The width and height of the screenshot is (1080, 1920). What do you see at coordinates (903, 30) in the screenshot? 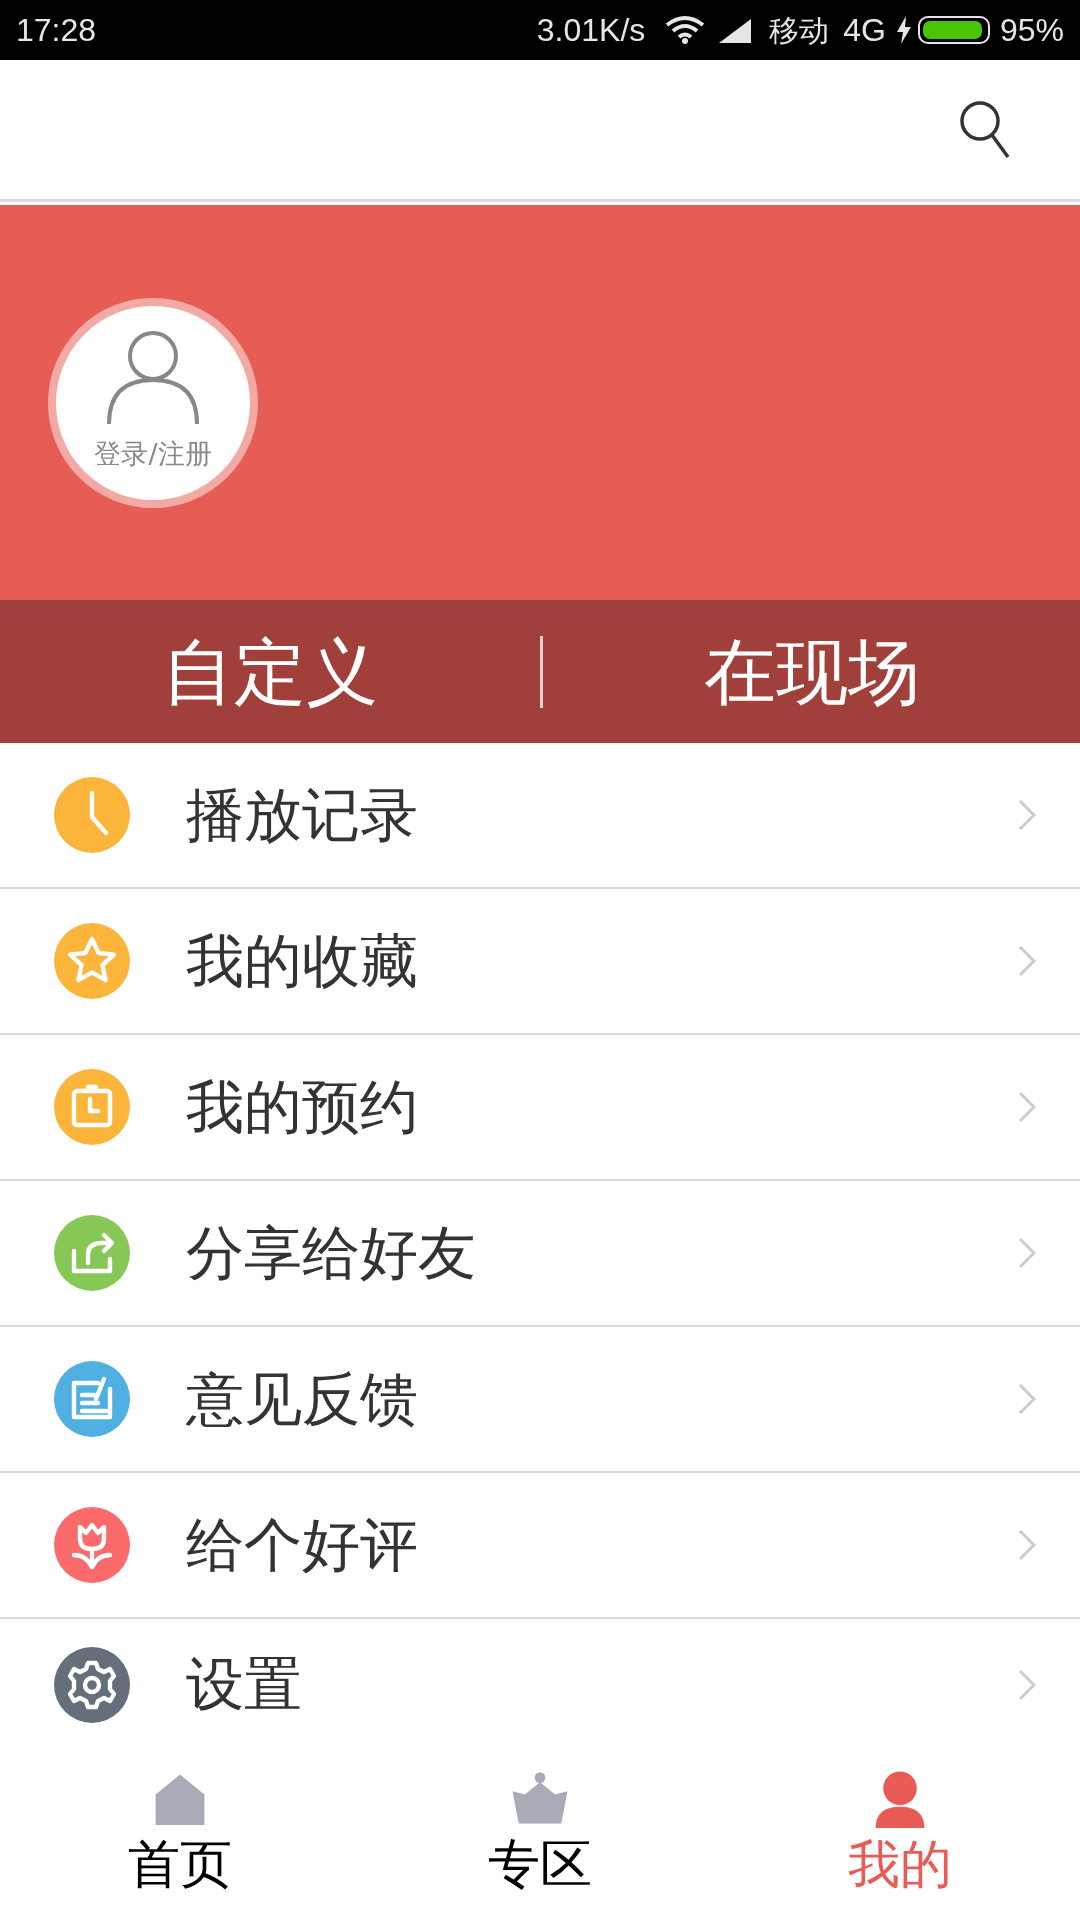
I see `lightning-icon` at bounding box center [903, 30].